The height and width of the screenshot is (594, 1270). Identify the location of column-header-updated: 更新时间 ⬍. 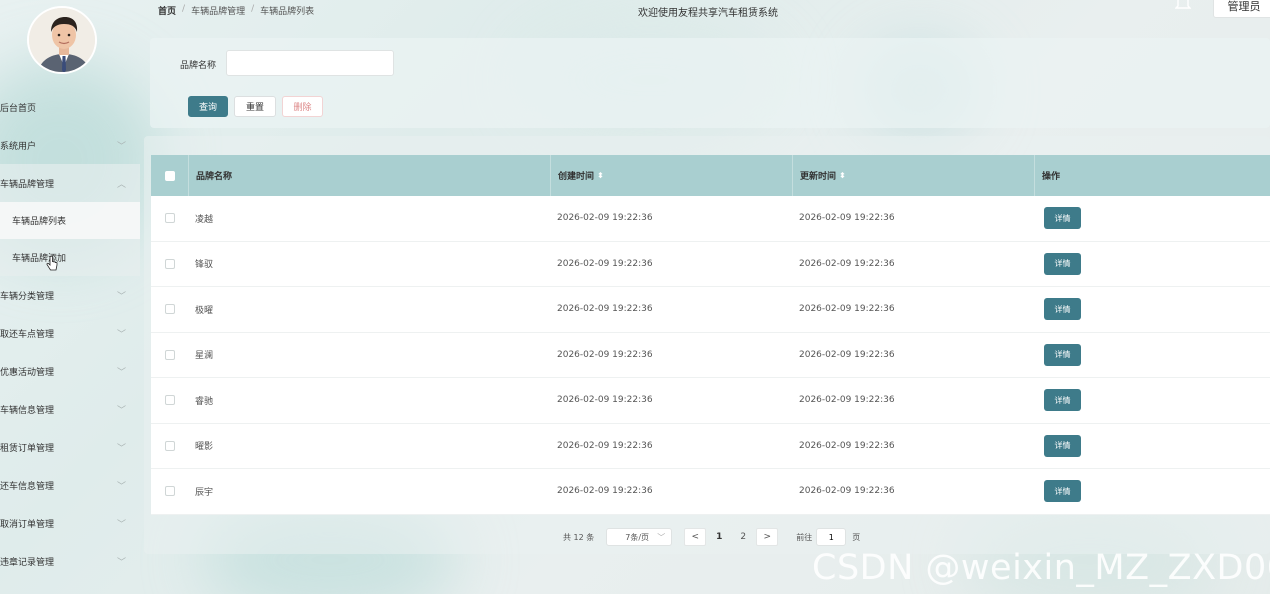
(913, 175).